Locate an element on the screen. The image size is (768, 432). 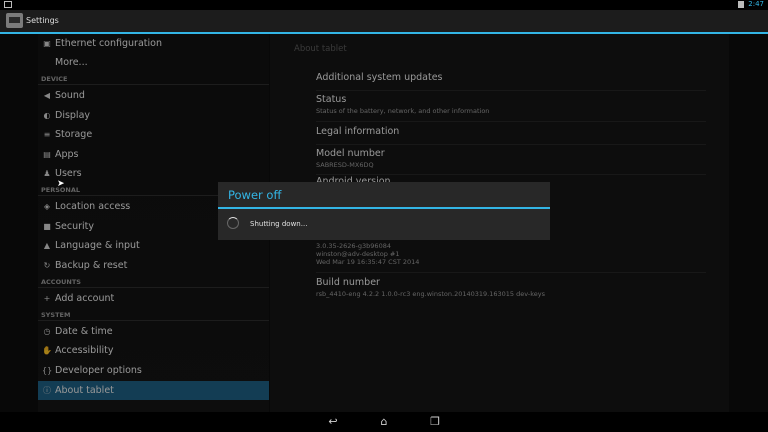
settings-app-icon is located at coordinates (14, 20).